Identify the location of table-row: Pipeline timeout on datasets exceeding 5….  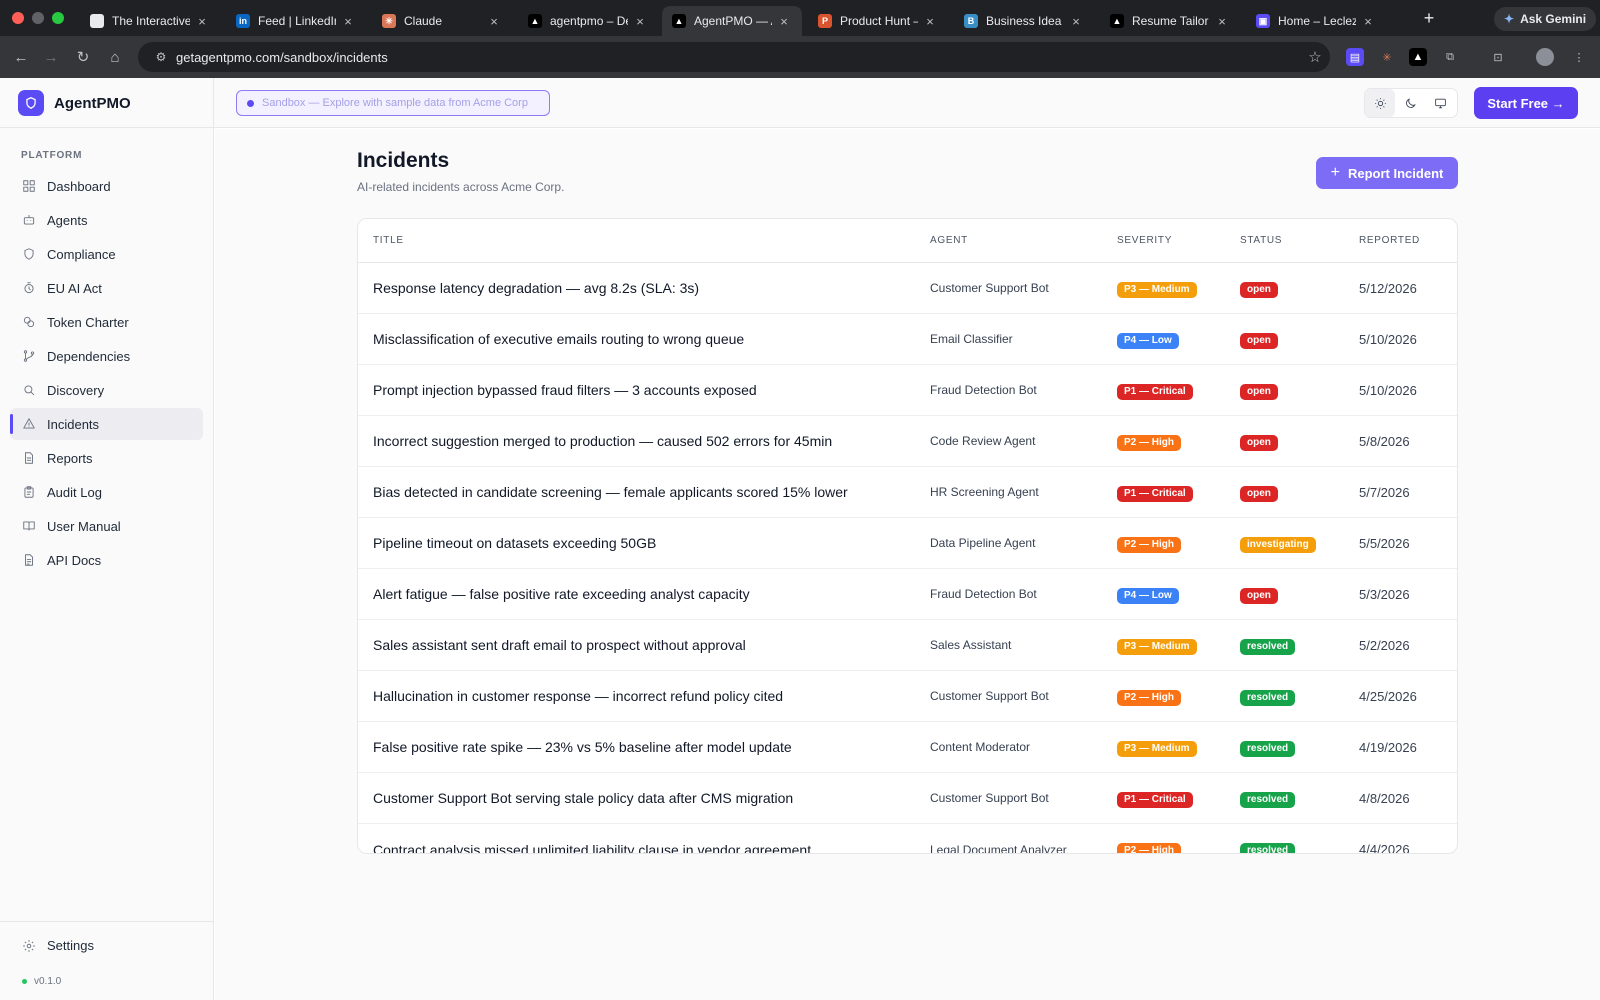
(907, 543).